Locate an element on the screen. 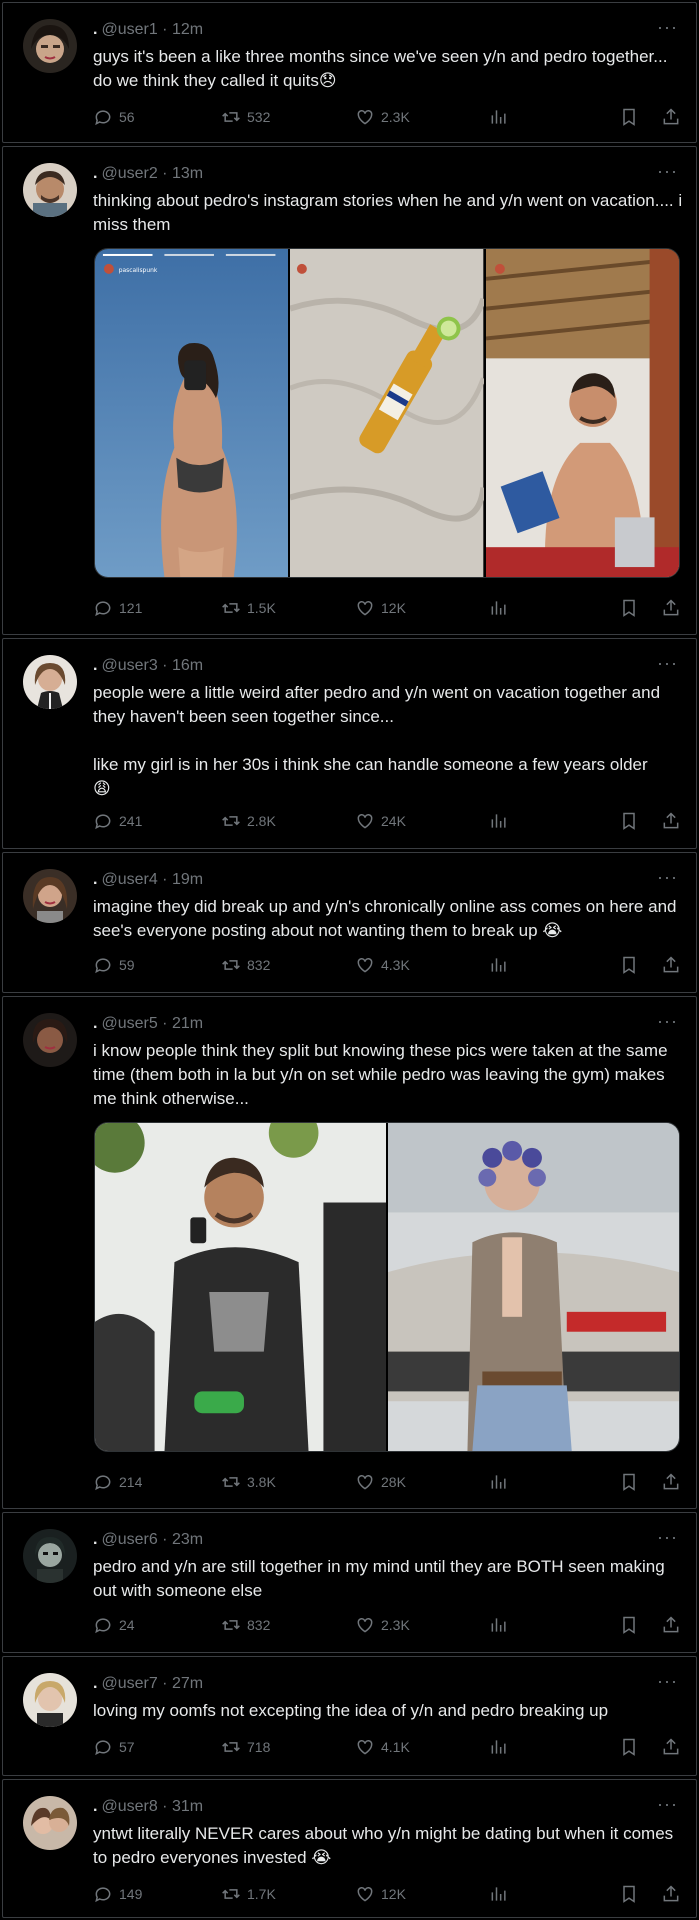 The image size is (699, 1920). username: @user3 is located at coordinates (129, 665).